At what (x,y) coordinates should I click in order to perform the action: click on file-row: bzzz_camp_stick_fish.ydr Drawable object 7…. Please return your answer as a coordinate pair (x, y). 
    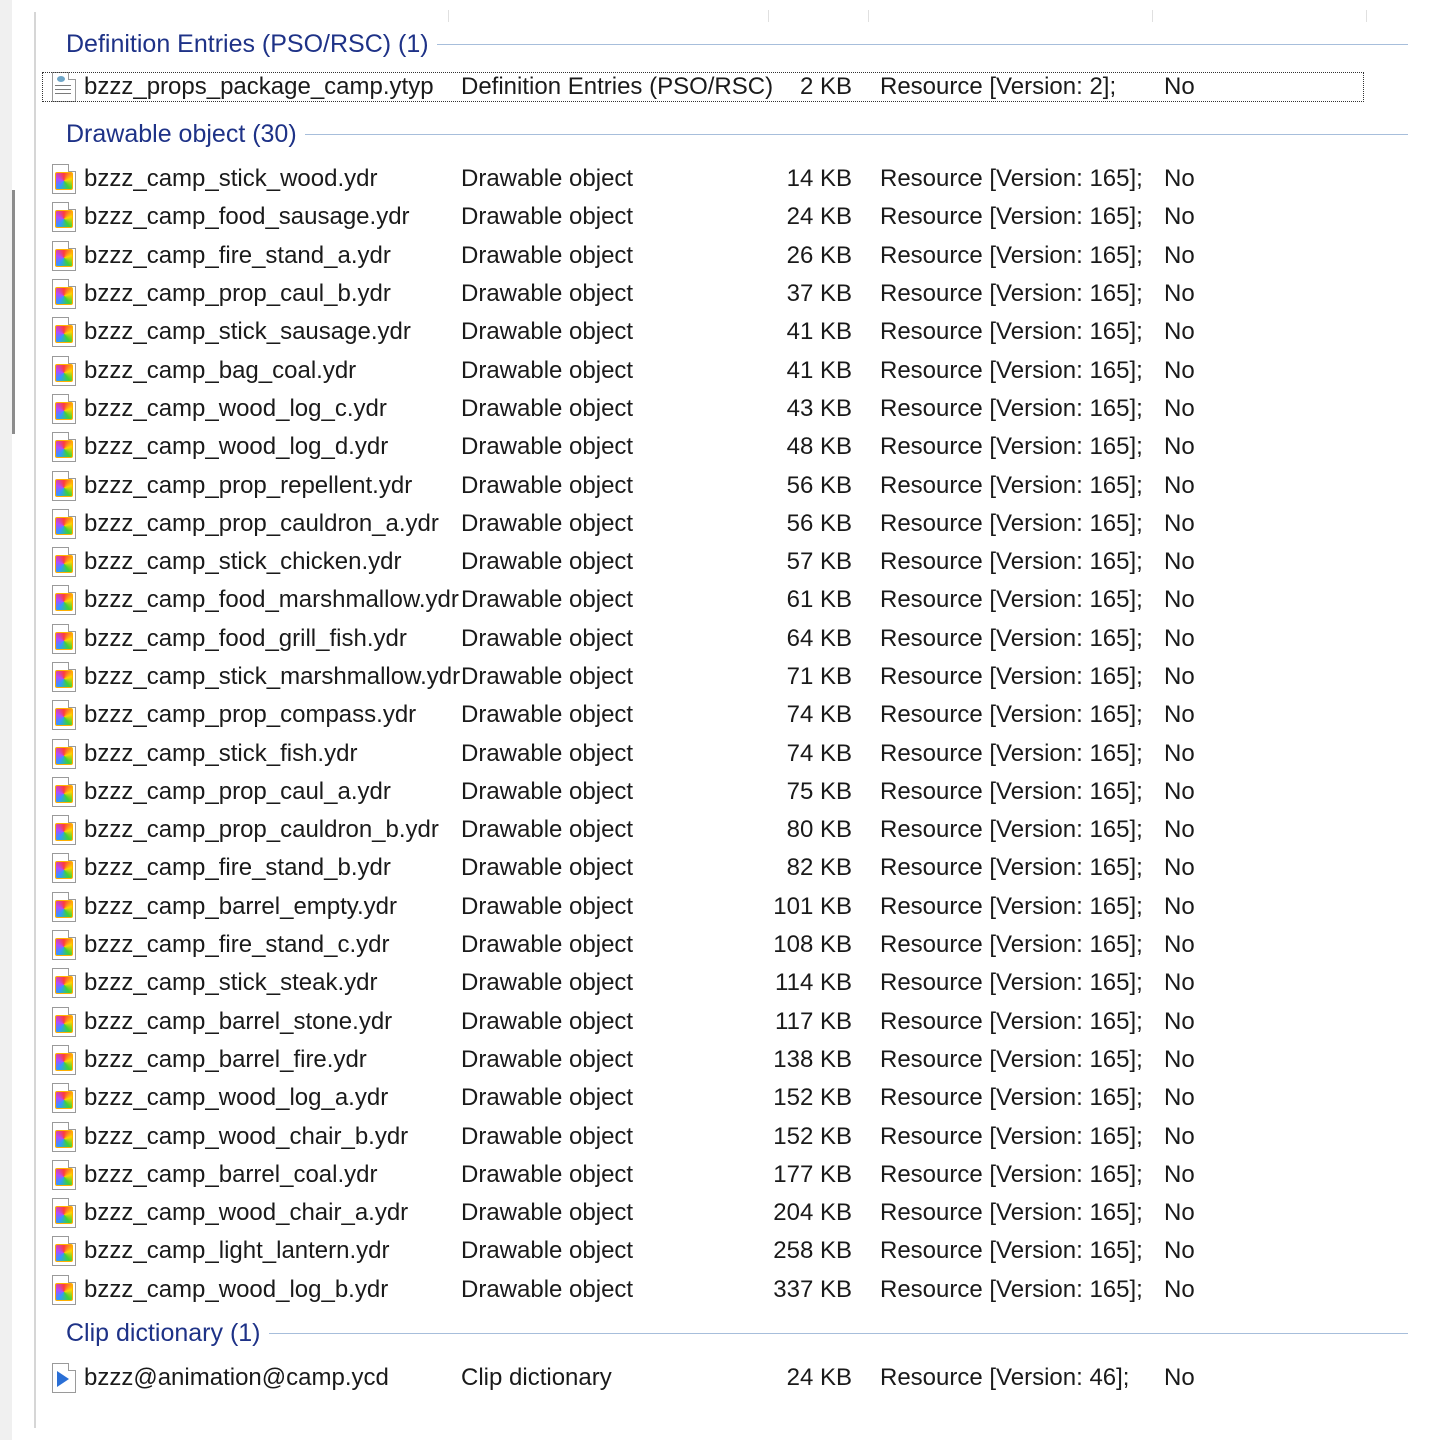
    Looking at the image, I should click on (726, 753).